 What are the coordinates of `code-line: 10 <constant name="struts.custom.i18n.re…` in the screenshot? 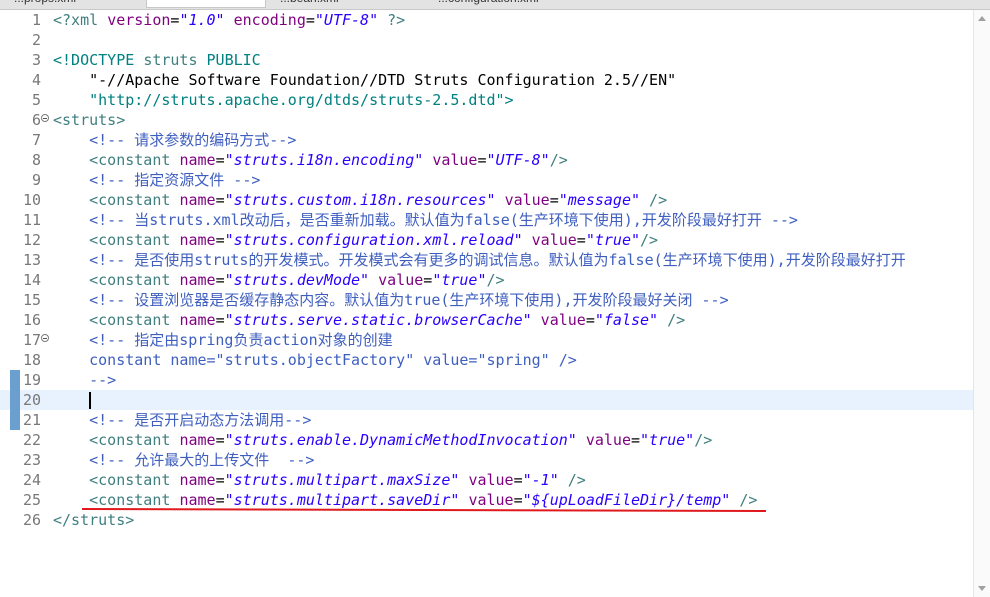 It's located at (486, 200).